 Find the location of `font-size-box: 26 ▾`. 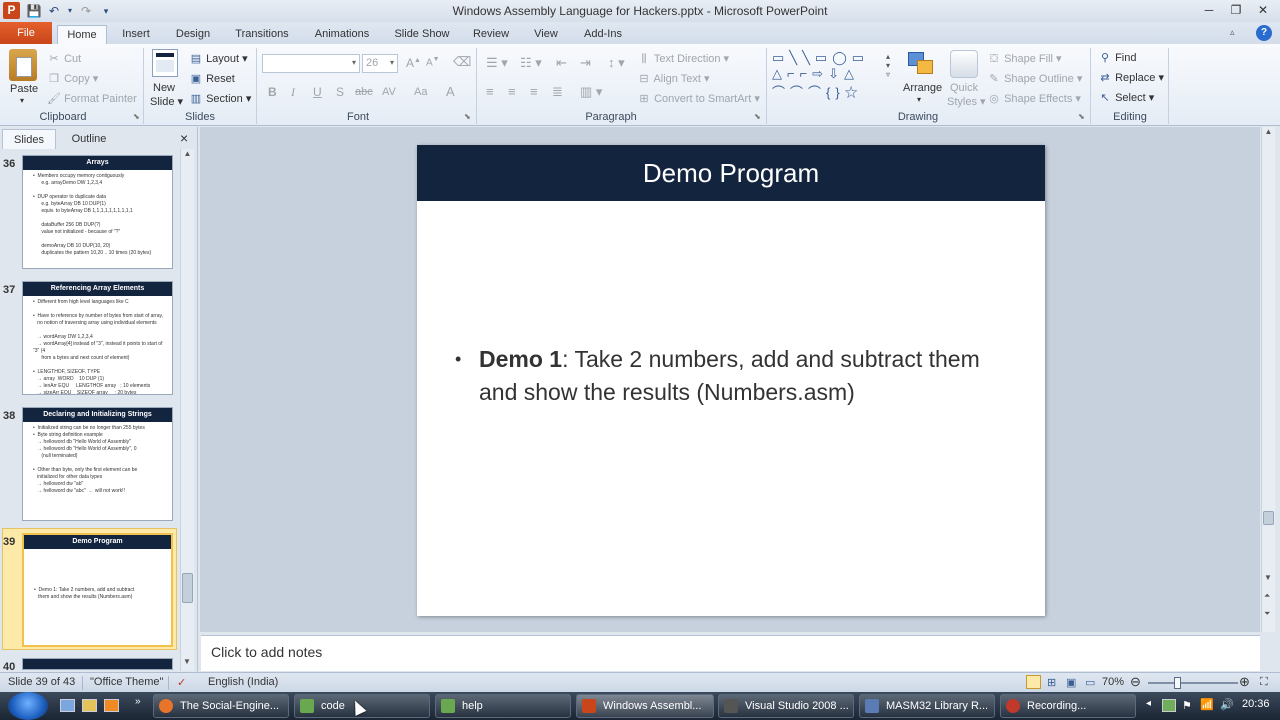

font-size-box: 26 ▾ is located at coordinates (380, 63).